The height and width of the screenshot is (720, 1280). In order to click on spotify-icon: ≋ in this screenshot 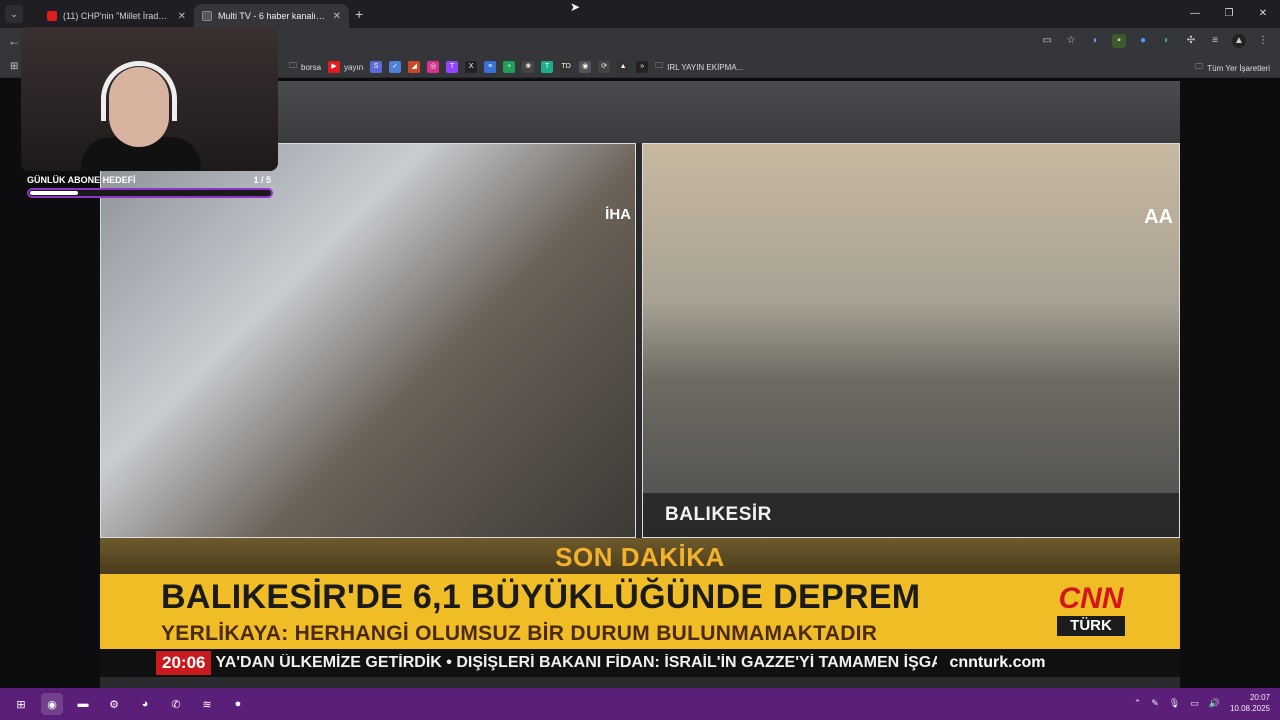, I will do `click(207, 704)`.